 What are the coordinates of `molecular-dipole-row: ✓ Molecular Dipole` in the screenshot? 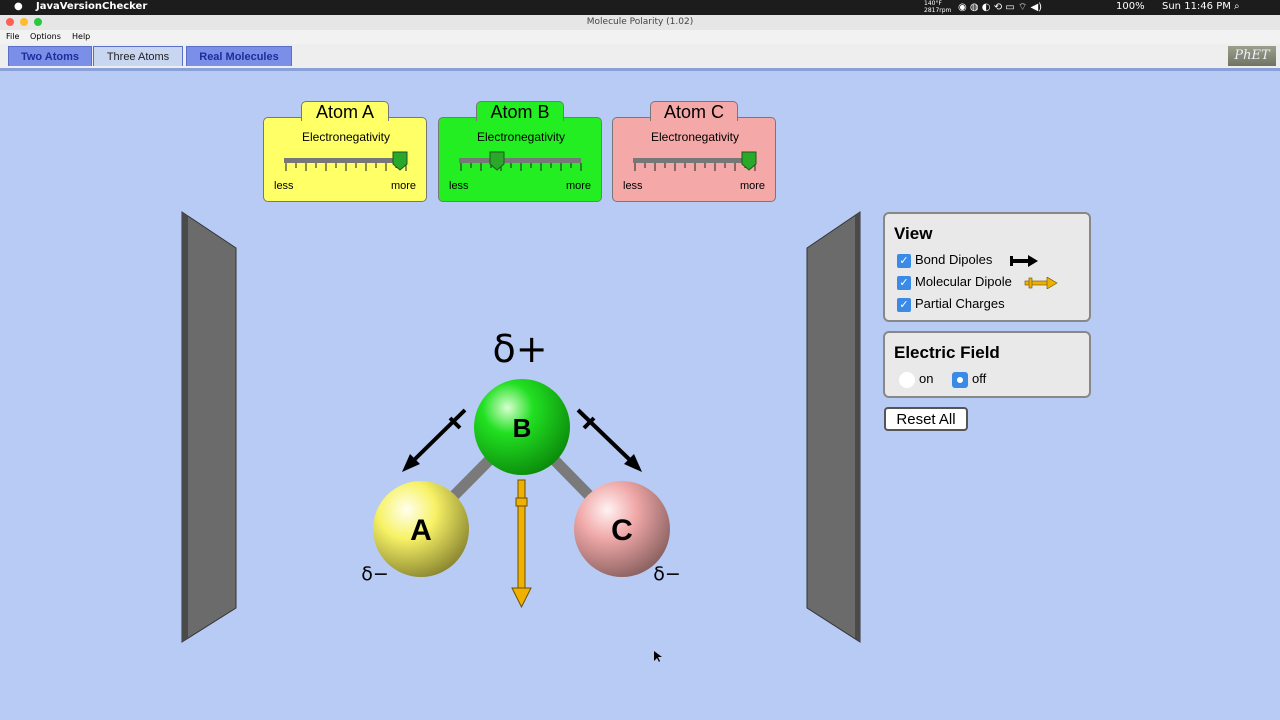 It's located at (978, 282).